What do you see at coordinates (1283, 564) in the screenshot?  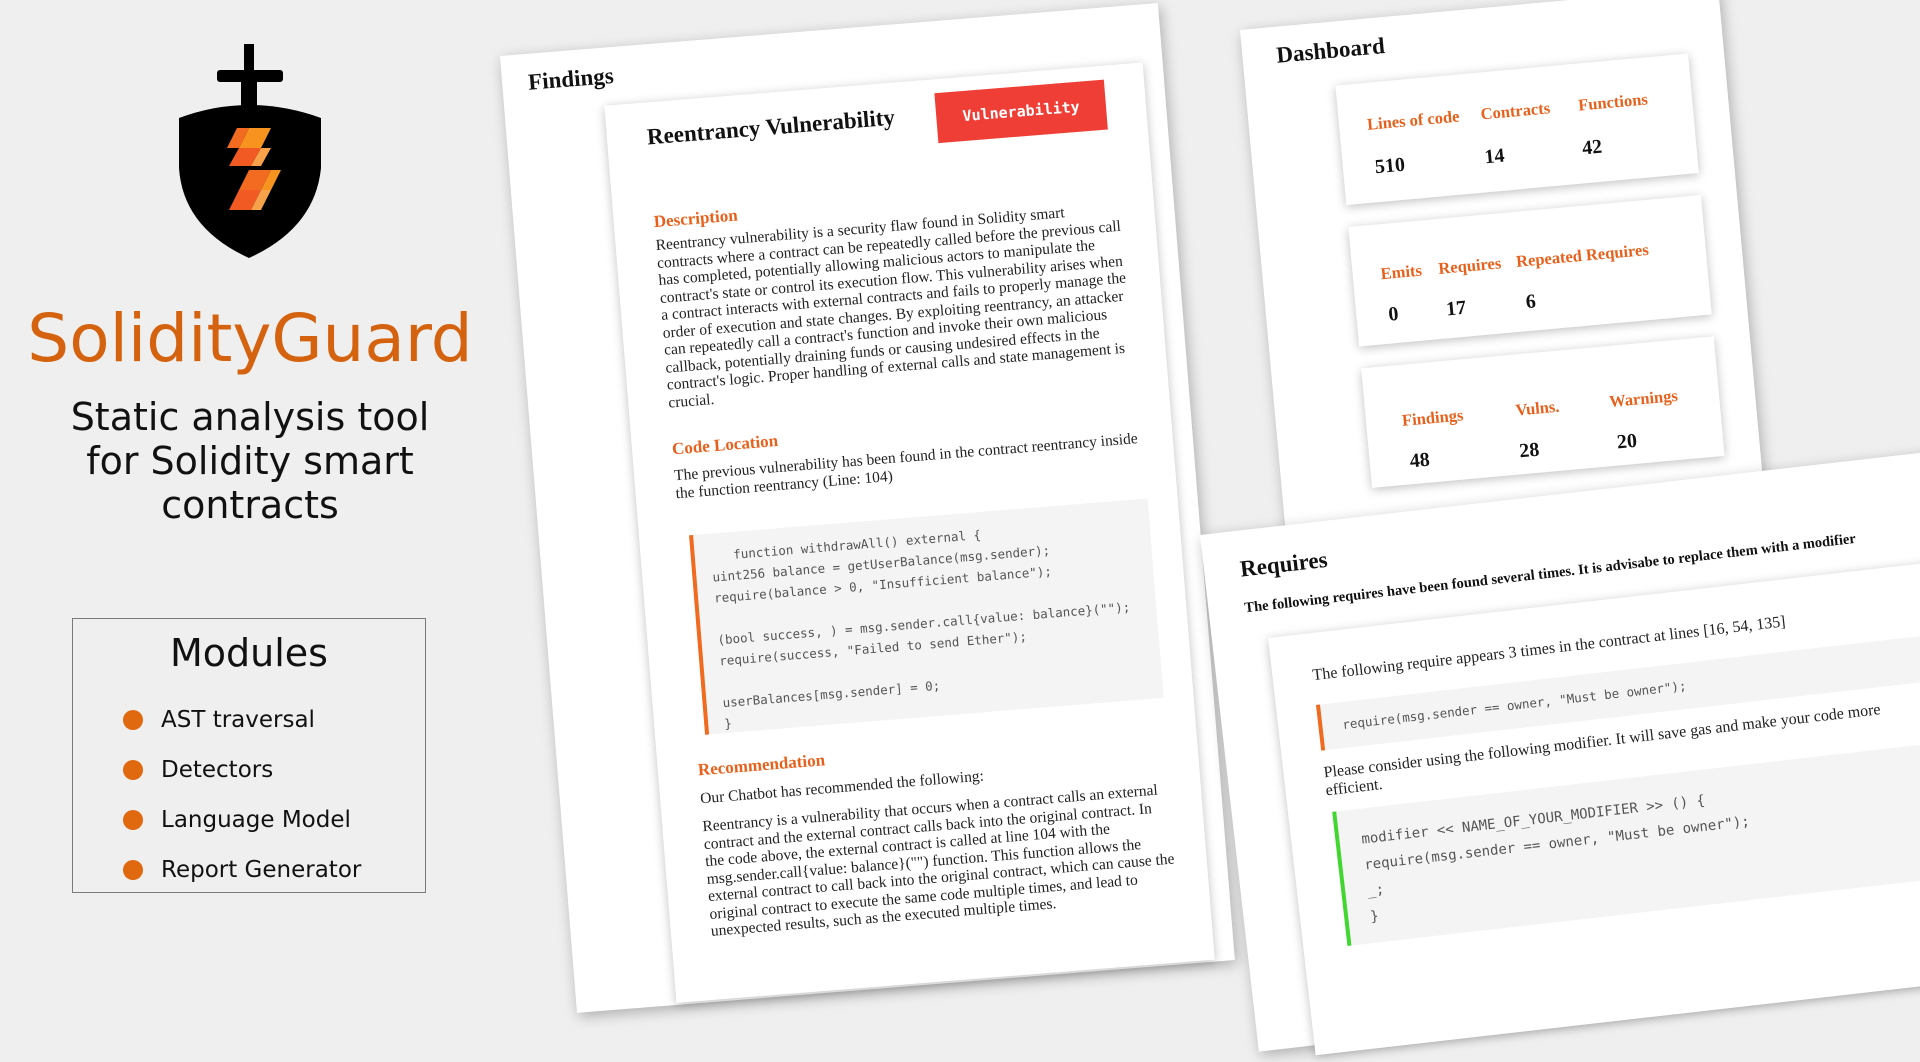 I see `requires-page-title: Requires` at bounding box center [1283, 564].